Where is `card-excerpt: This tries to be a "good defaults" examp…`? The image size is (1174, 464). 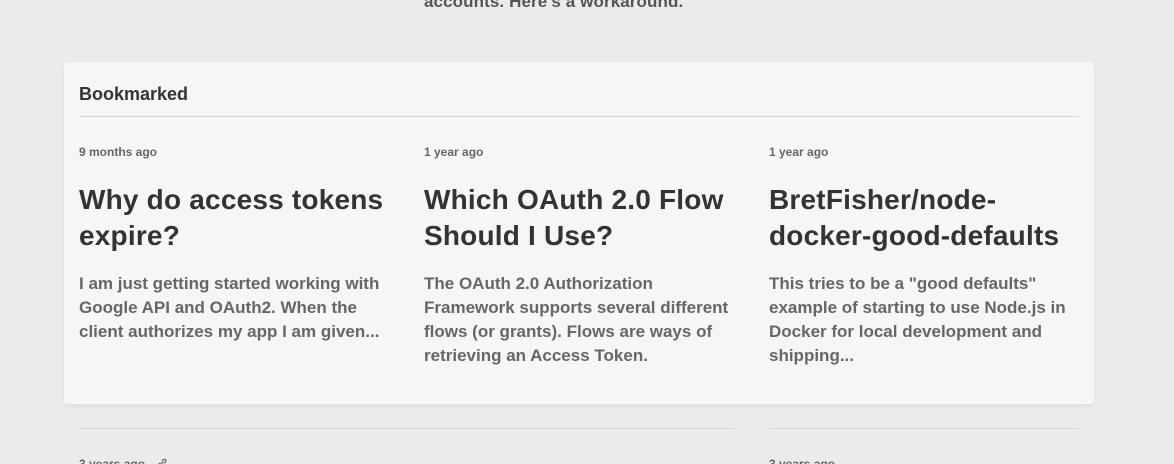 card-excerpt: This tries to be a "good defaults" examp… is located at coordinates (917, 319).